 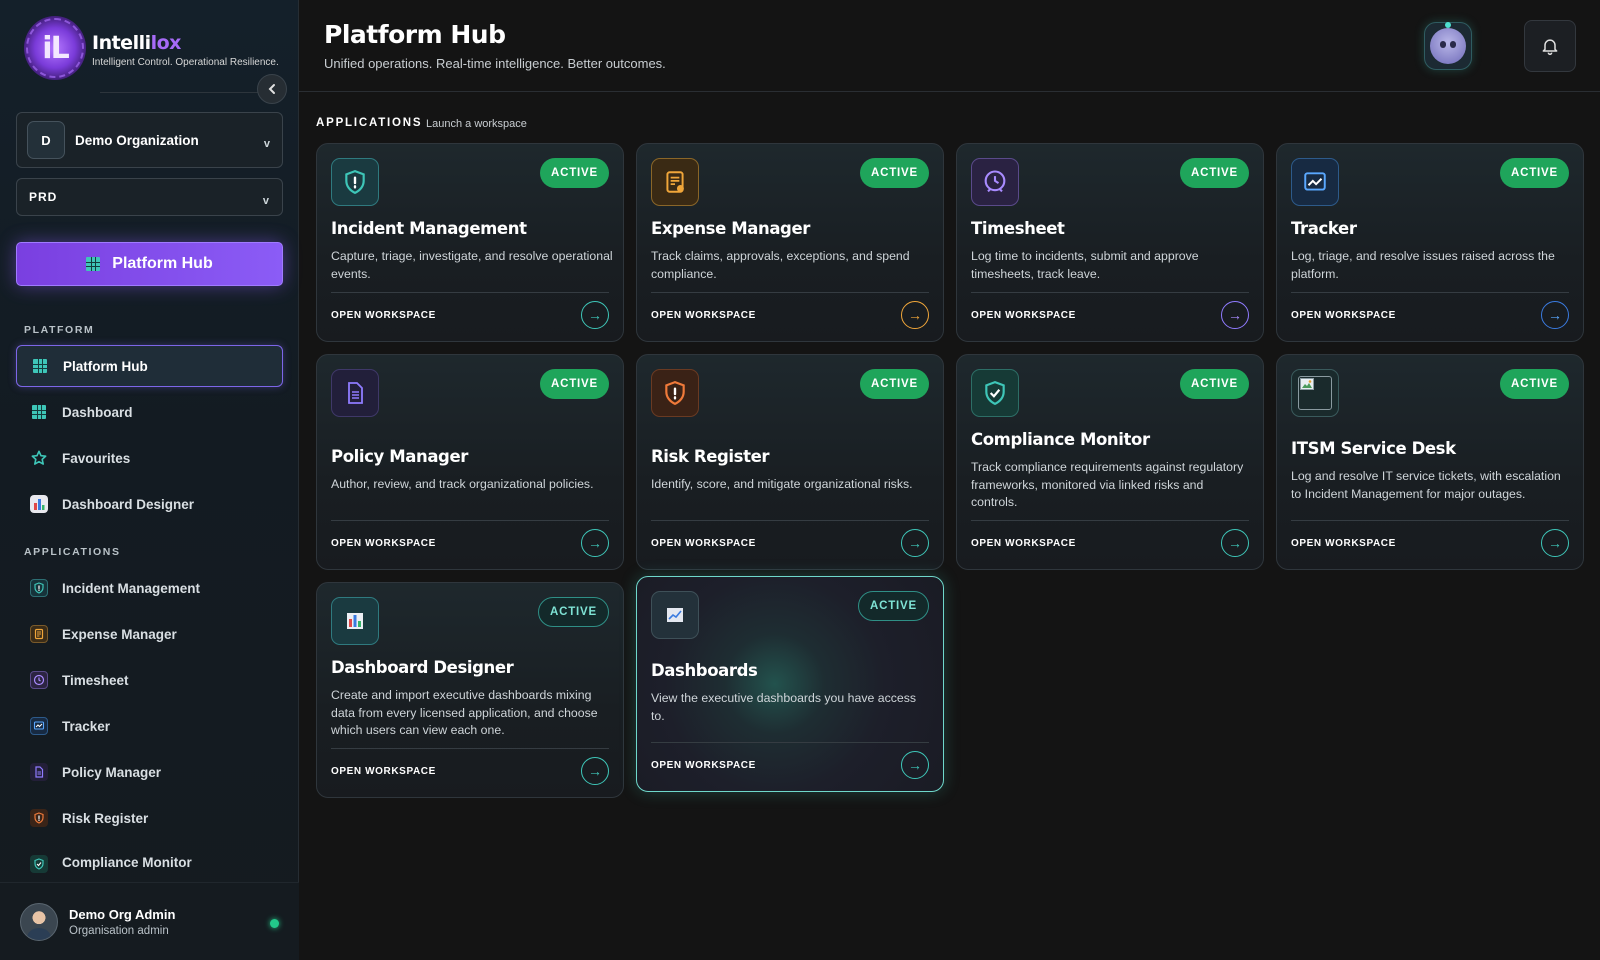 I want to click on sidebar-item-dashboard-designer: Dashboard Designer, so click(x=149, y=504).